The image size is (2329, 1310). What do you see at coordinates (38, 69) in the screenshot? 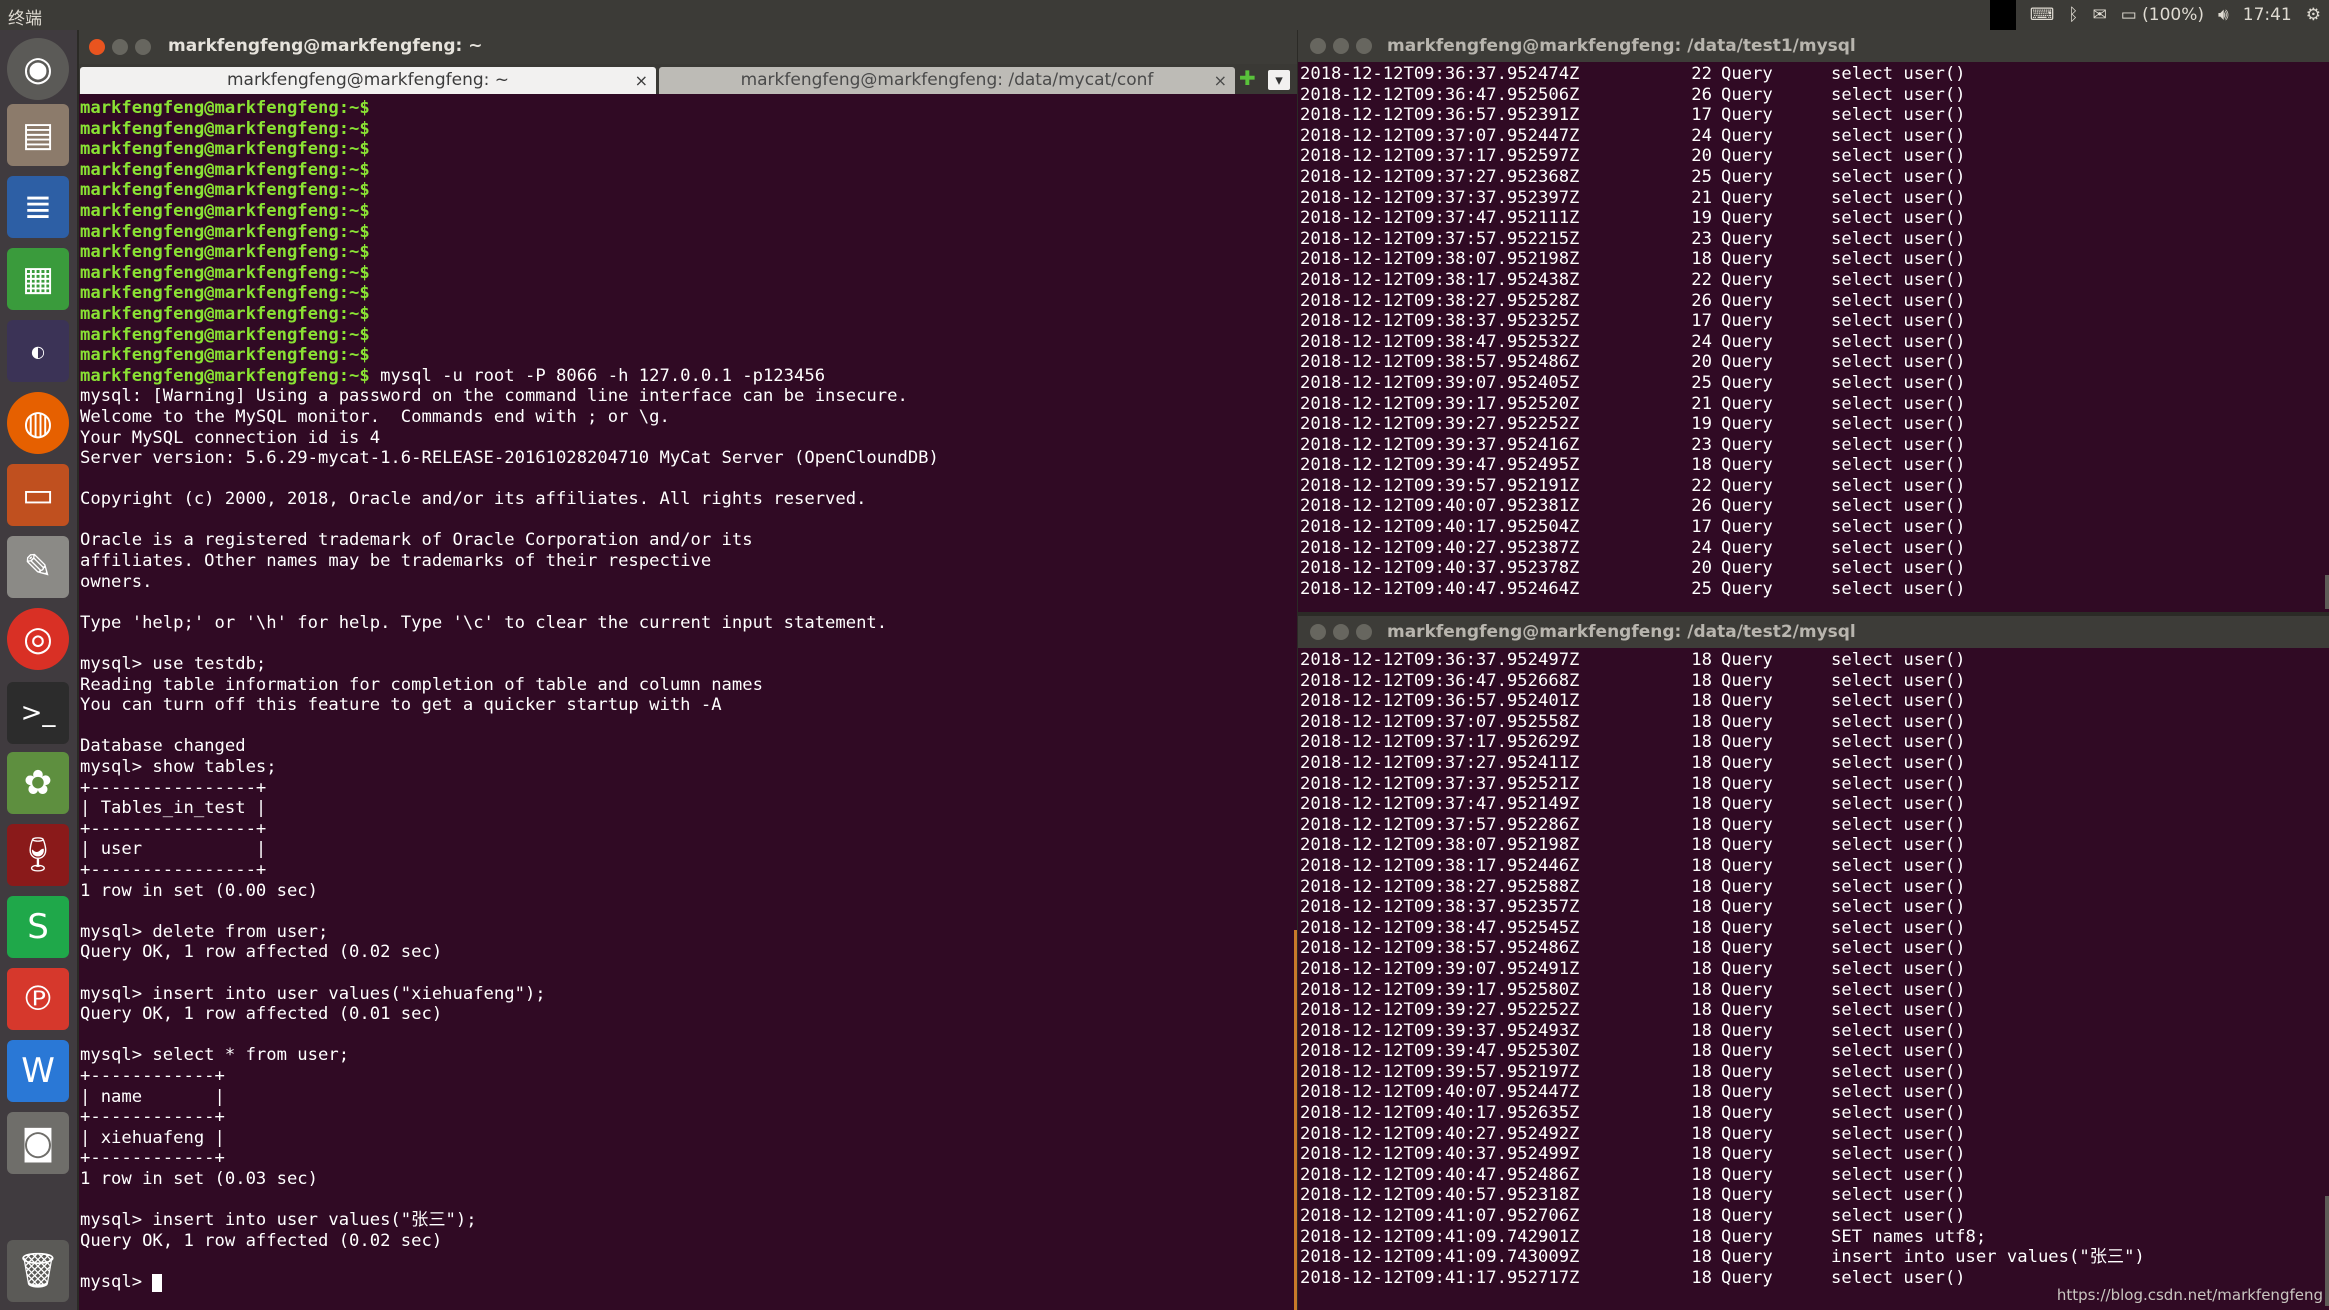
I see `dash-icon: ◉` at bounding box center [38, 69].